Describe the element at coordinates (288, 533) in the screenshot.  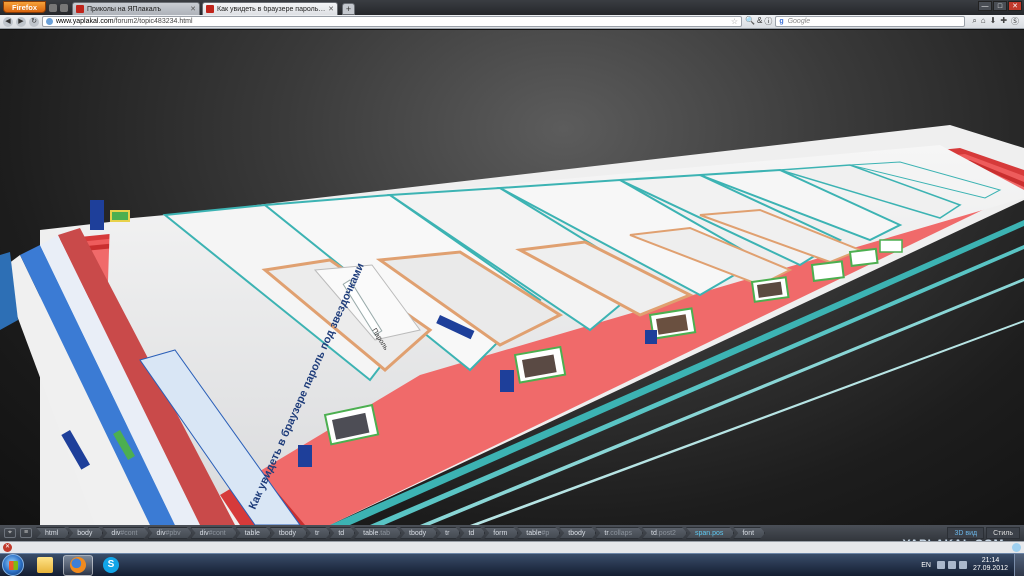
I see `crumb-tbody: tbody` at that location.